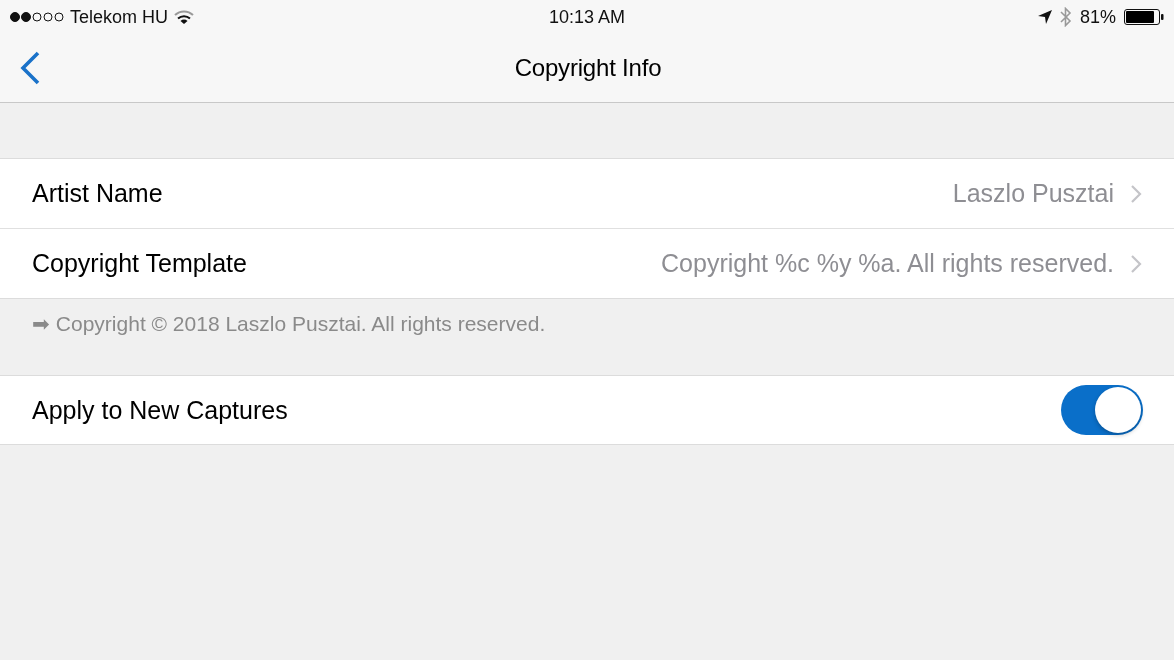 This screenshot has height=660, width=1174. I want to click on wifi-icon, so click(184, 17).